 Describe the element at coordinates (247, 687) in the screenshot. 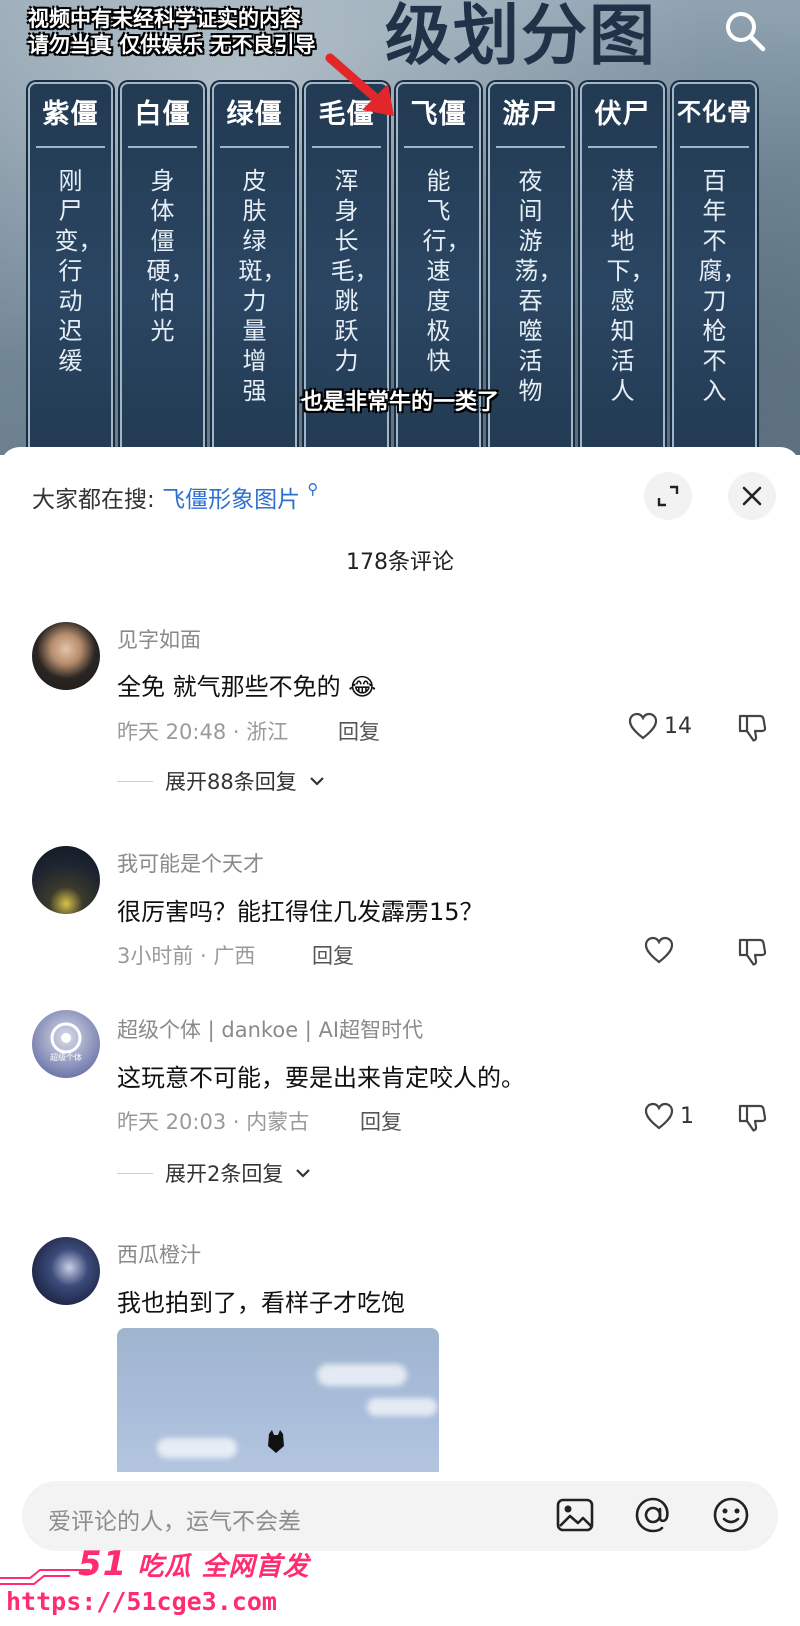

I see `comment-text: 全免 就气那些不免的 😂` at that location.